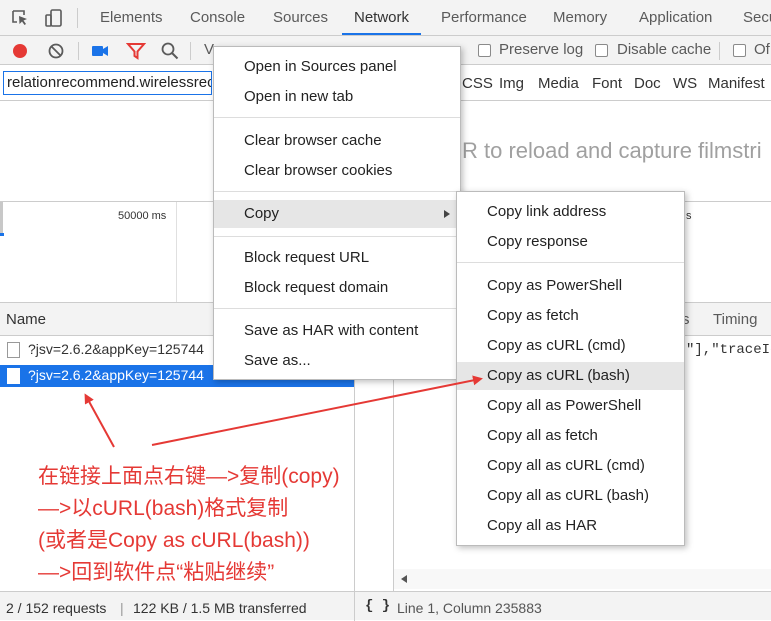 The width and height of the screenshot is (771, 621). I want to click on annotation-line: —>以cURL(bash)格式复制, so click(163, 508).